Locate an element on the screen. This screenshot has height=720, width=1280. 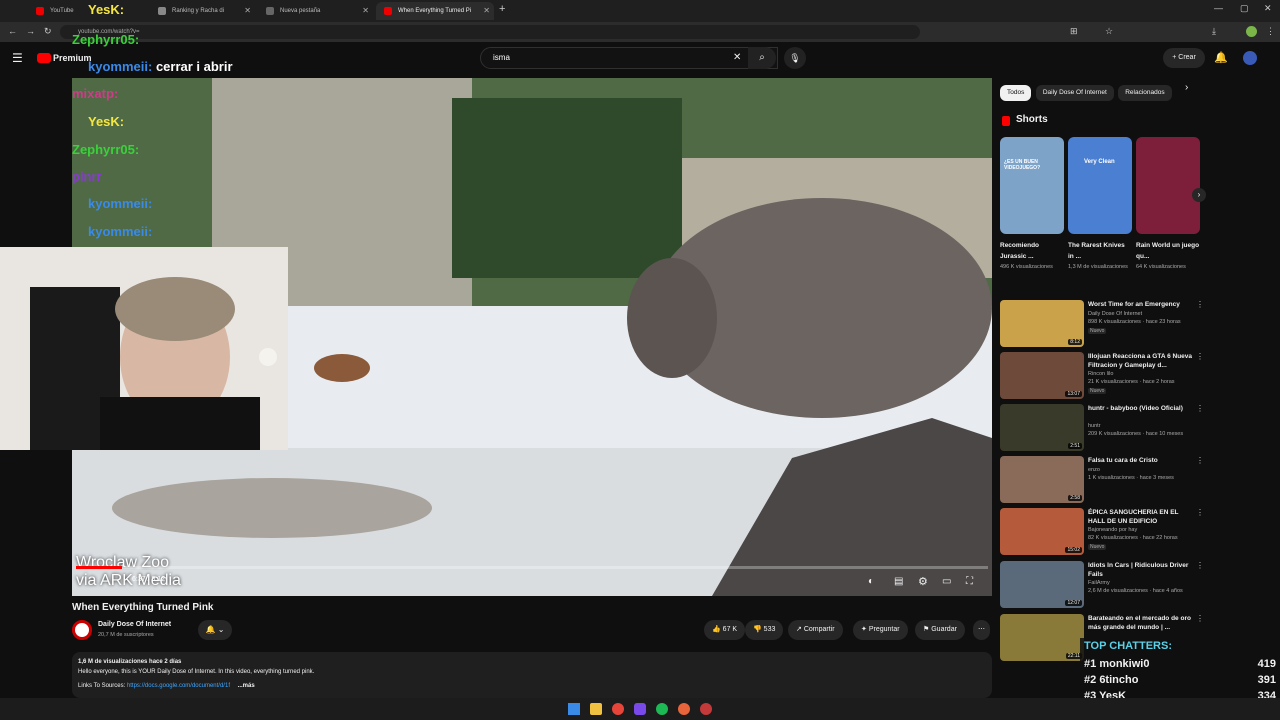
address-bar: youtube.com/watch?v= is located at coordinates (490, 32).